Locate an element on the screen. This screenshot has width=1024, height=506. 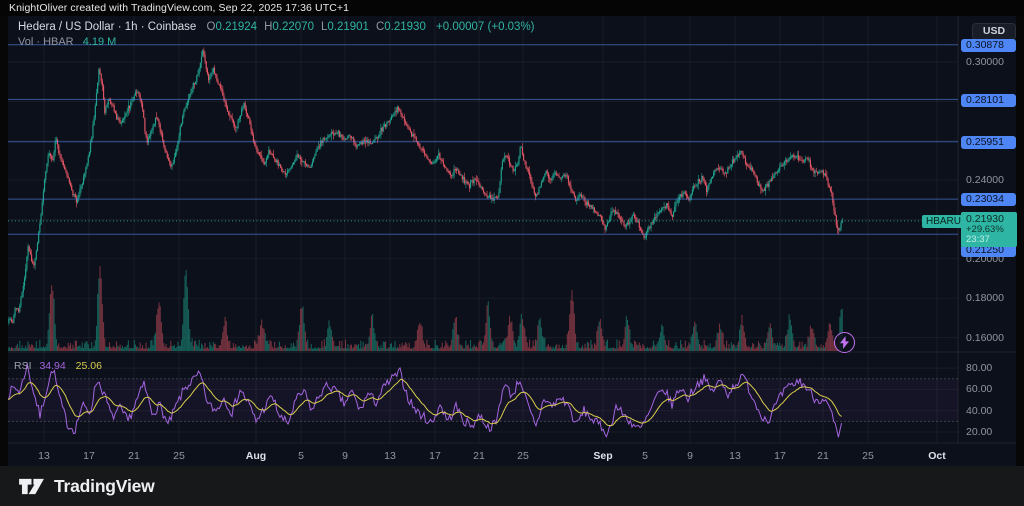
brand-bar: TradingView is located at coordinates (512, 486).